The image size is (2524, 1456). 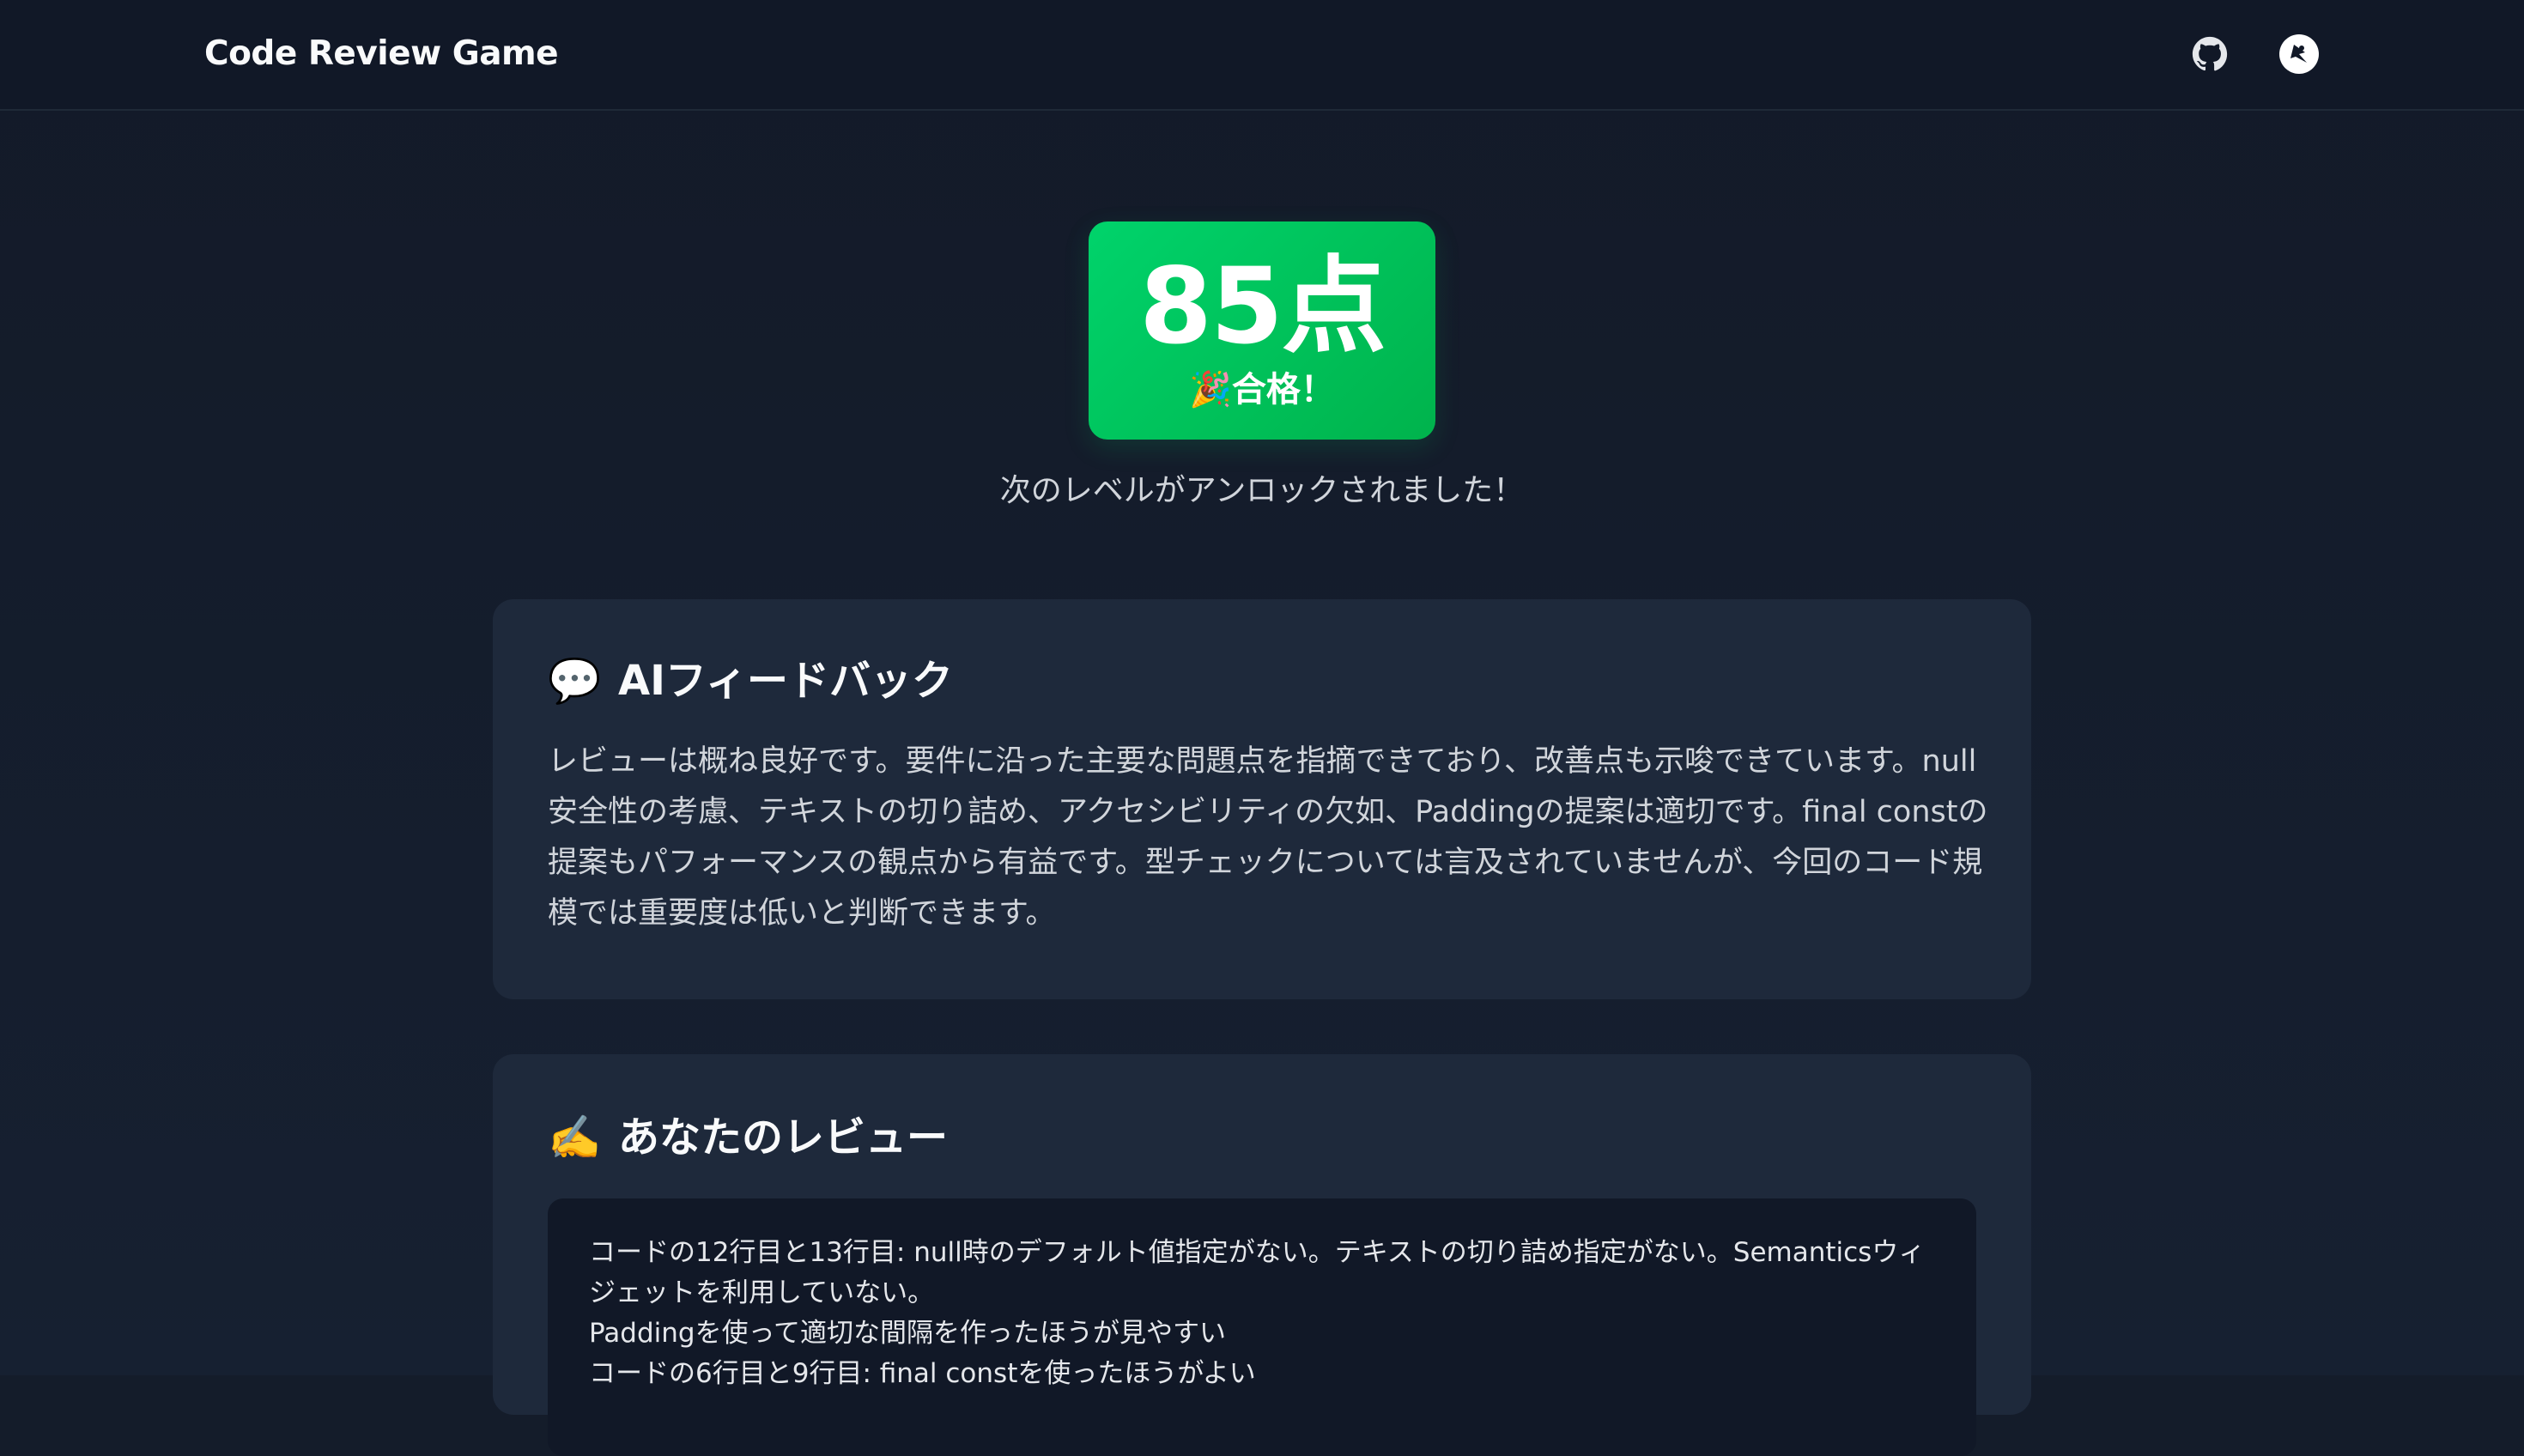 What do you see at coordinates (783, 1137) in the screenshot?
I see `your-review-heading: あなたのレビュー` at bounding box center [783, 1137].